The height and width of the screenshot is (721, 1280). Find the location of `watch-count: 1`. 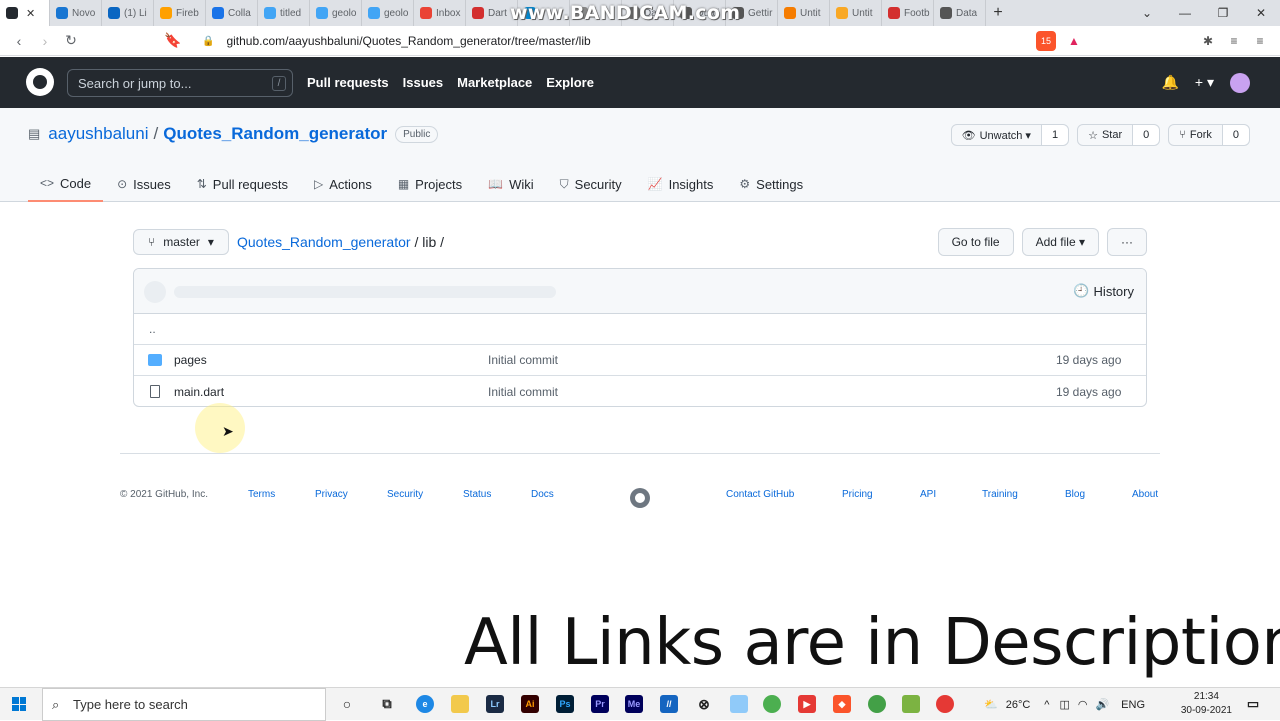

watch-count: 1 is located at coordinates (1055, 135).